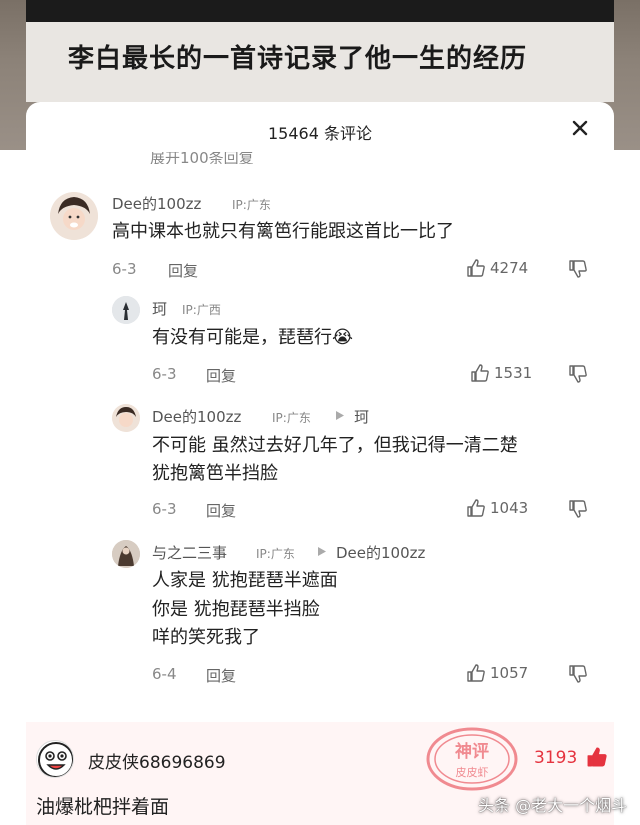 The width and height of the screenshot is (640, 825). What do you see at coordinates (580, 128) in the screenshot?
I see `close-icon` at bounding box center [580, 128].